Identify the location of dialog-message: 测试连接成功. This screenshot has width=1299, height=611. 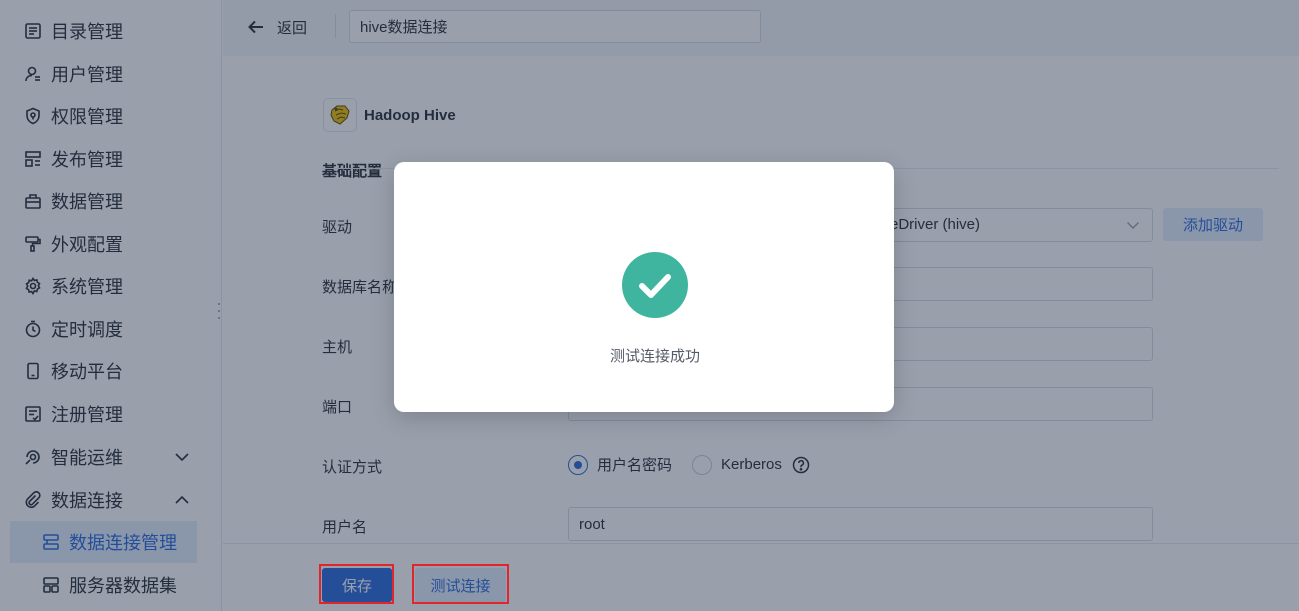
(654, 356).